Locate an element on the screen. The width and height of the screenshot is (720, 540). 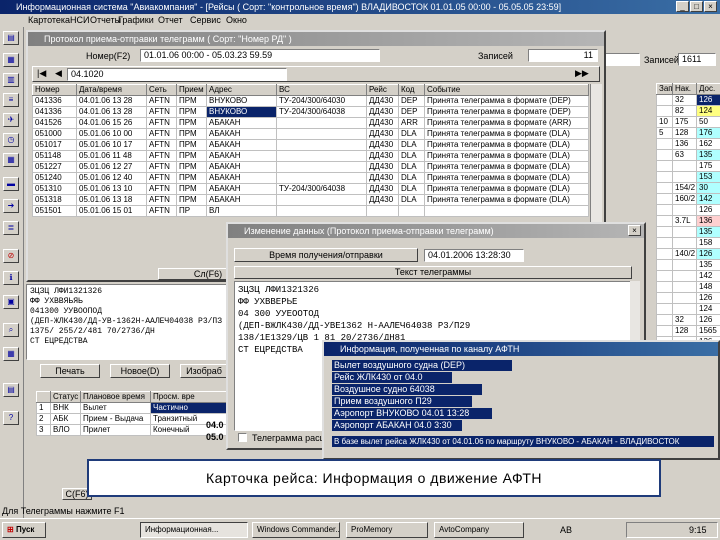
table-row: 3.7L 136 is located at coordinates (688, 221).